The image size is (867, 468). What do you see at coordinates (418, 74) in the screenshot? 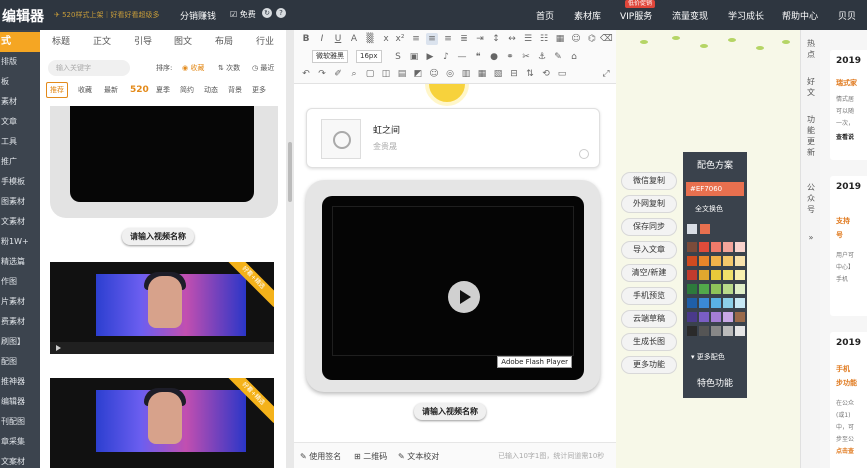
I see `shadow-icon: ◩` at bounding box center [418, 74].